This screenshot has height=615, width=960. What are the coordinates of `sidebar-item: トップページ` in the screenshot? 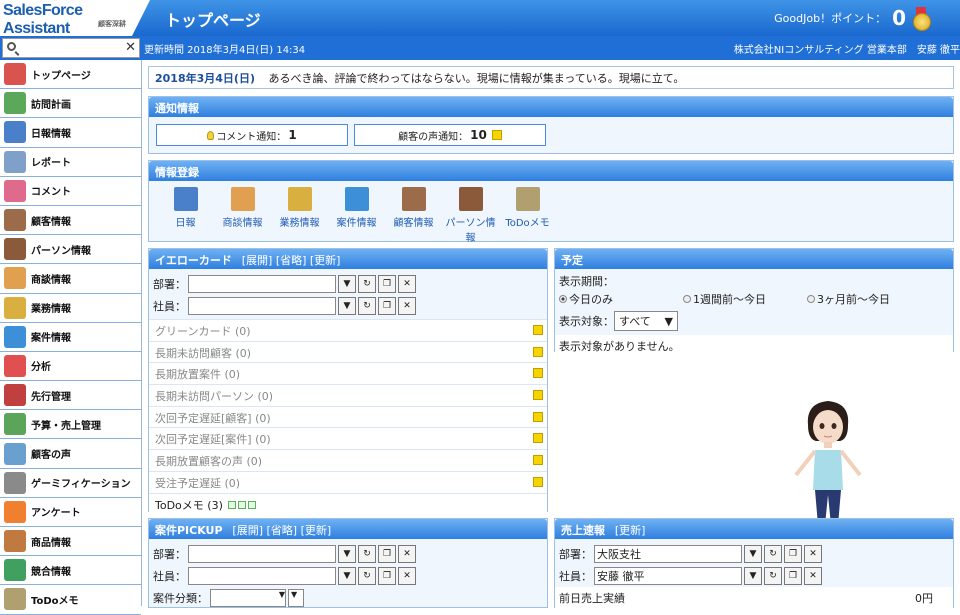 It's located at (70, 75).